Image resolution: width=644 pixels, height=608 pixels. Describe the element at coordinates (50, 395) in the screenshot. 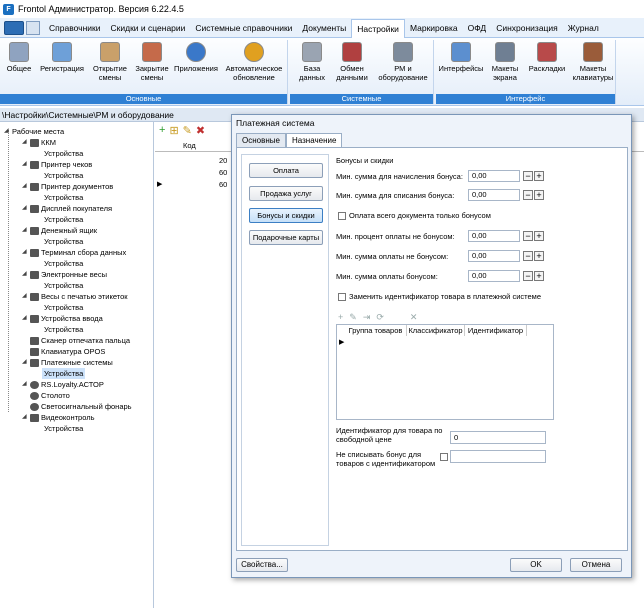

I see `tree-item-stoloto: Столото` at that location.